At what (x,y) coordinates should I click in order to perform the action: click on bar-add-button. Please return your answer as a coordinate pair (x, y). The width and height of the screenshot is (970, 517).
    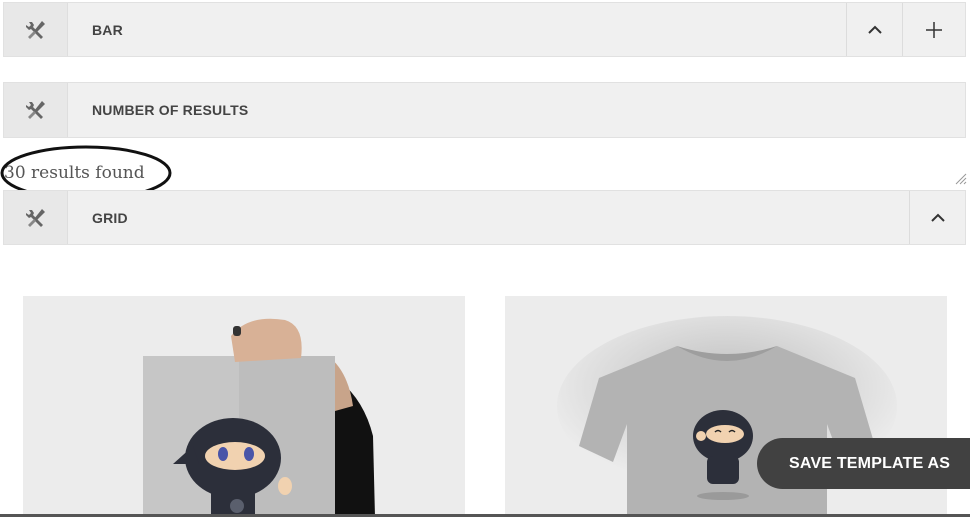
    Looking at the image, I should click on (933, 29).